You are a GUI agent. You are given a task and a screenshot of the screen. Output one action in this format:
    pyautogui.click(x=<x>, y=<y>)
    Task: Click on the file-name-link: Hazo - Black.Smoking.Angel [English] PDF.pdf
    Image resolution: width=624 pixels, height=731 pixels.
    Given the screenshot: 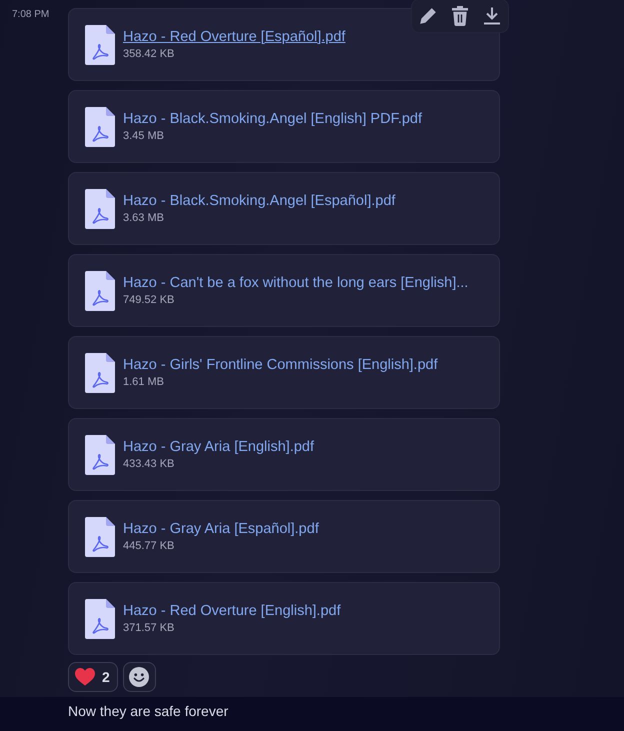 What is the action you would take?
    pyautogui.click(x=272, y=119)
    